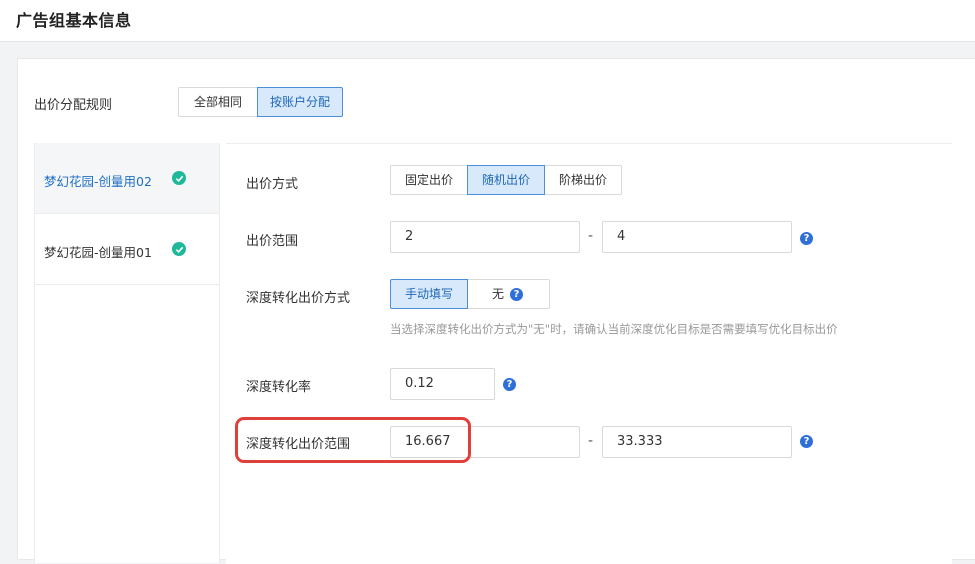 This screenshot has height=564, width=975. What do you see at coordinates (218, 102) in the screenshot?
I see `allocation-option-same: 全部相同` at bounding box center [218, 102].